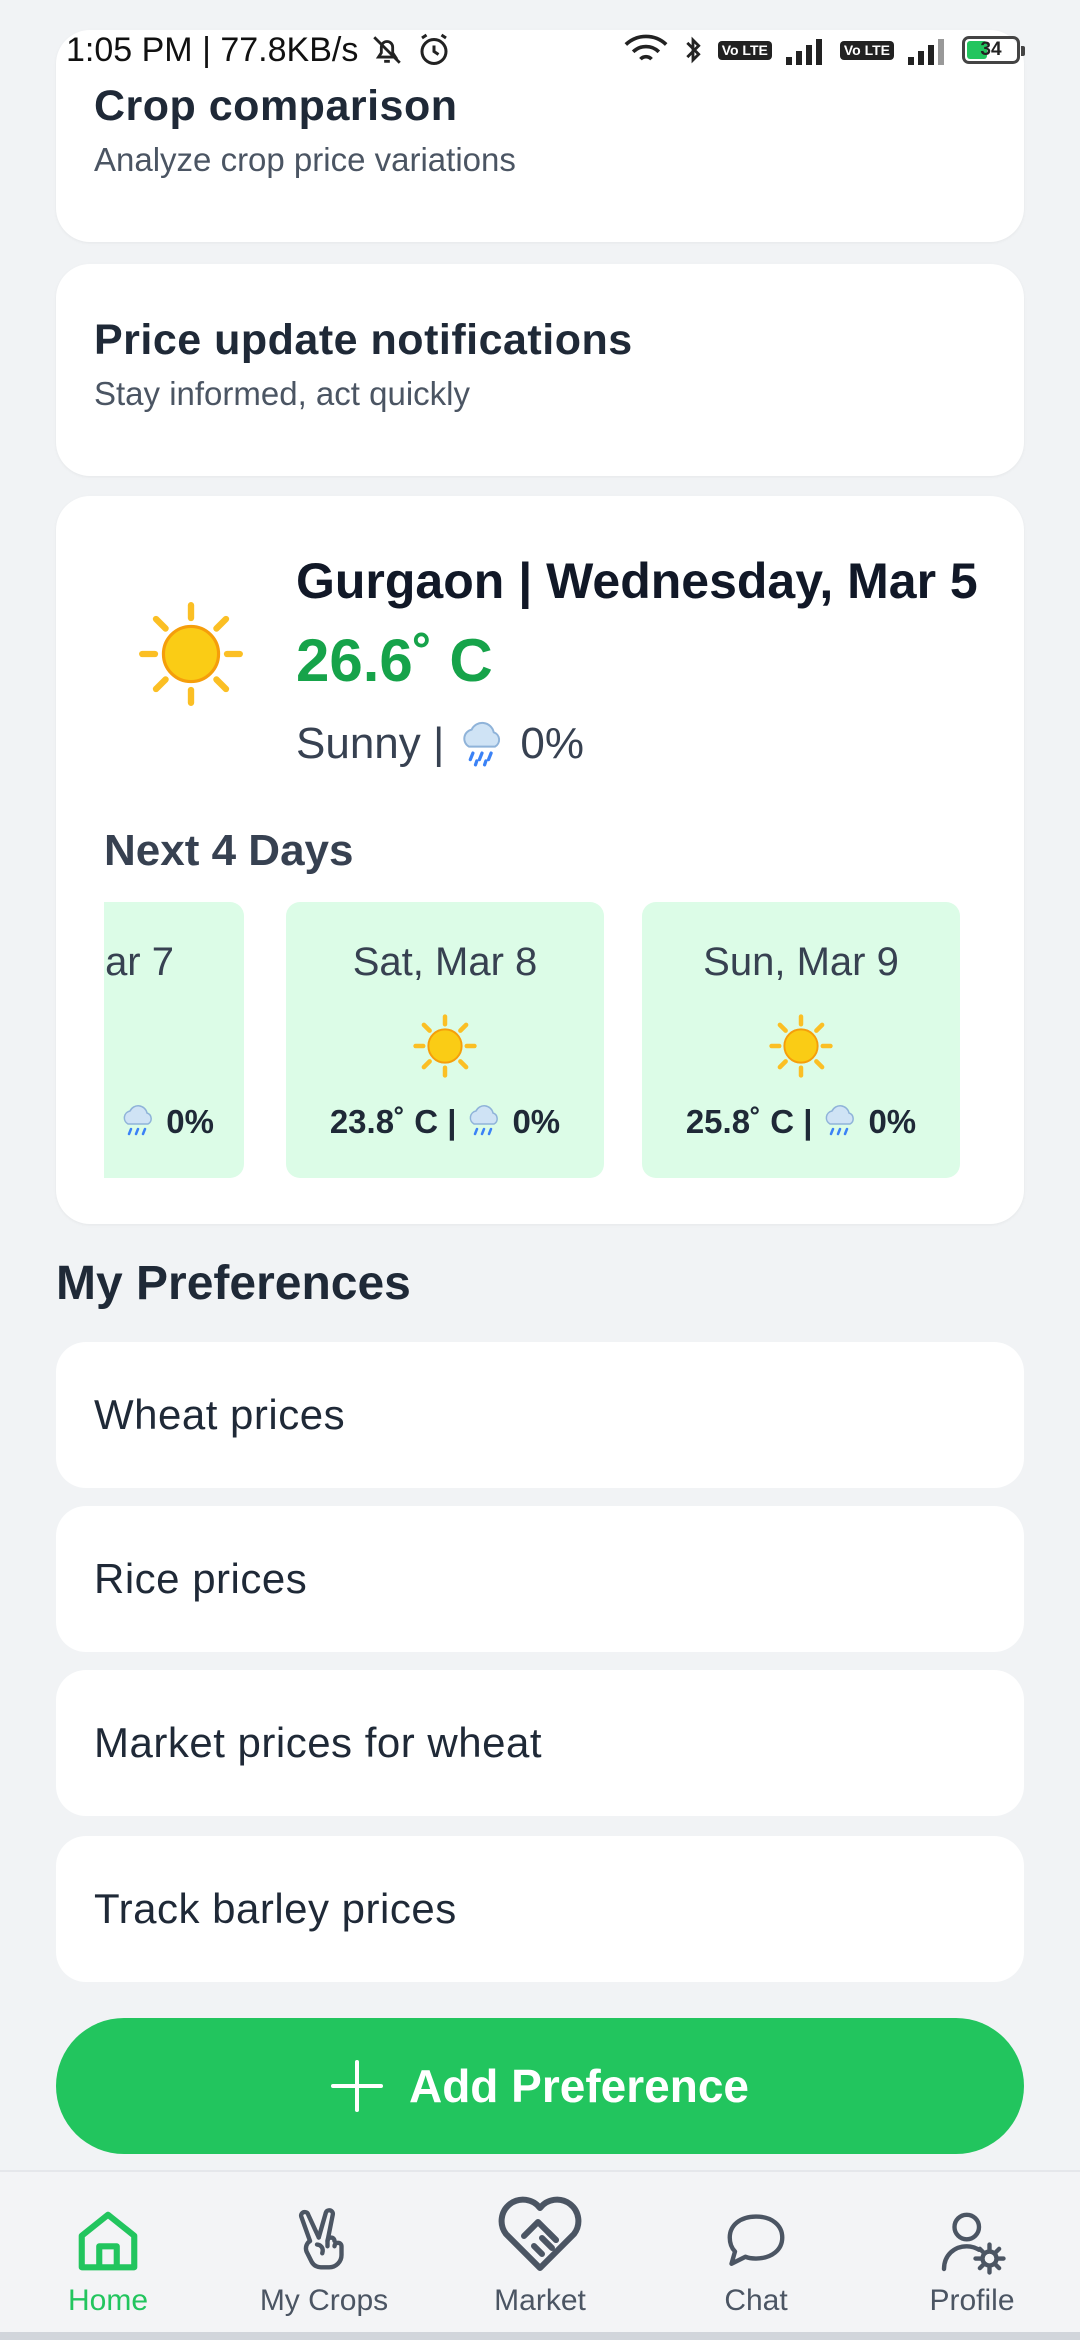  I want to click on status-right: Vo LTE Vo LTE 34, so click(824, 50).